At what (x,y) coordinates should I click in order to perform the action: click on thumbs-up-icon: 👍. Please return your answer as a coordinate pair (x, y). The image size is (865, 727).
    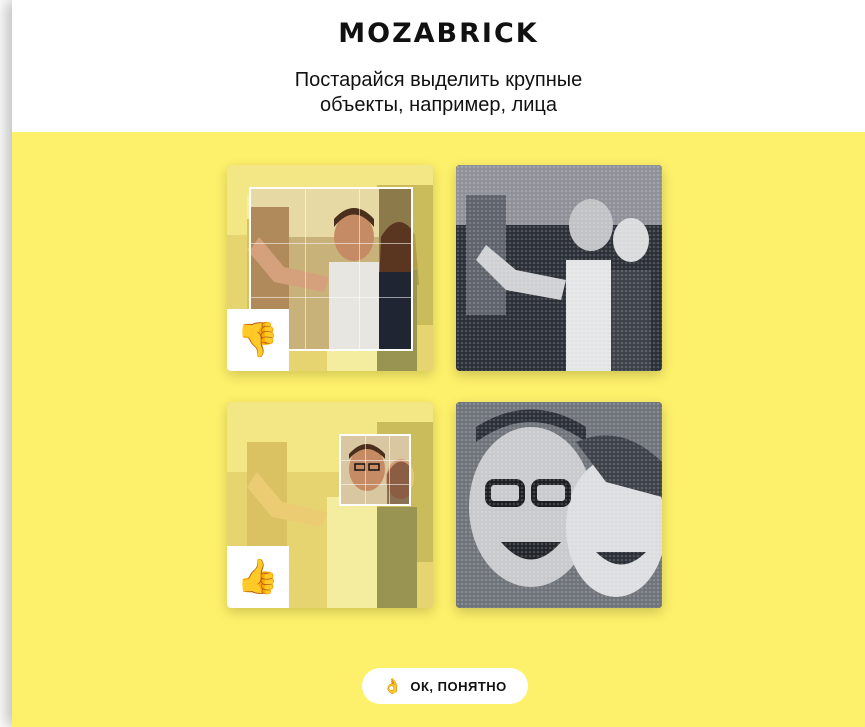
    Looking at the image, I should click on (258, 577).